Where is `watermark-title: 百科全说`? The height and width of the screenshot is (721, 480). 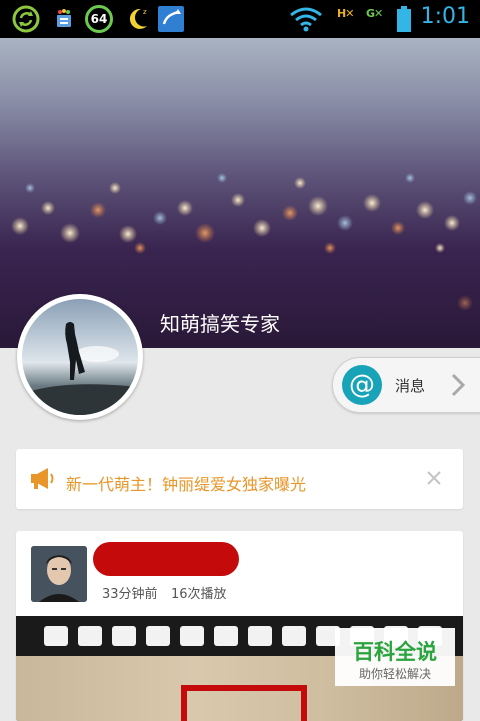 watermark-title: 百科全说 is located at coordinates (395, 652).